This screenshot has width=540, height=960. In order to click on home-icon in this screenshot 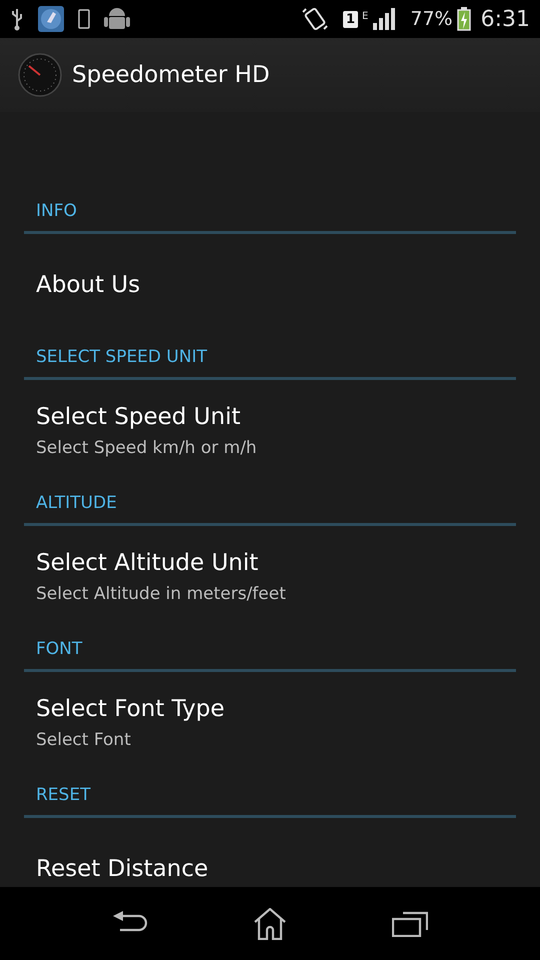, I will do `click(269, 924)`.